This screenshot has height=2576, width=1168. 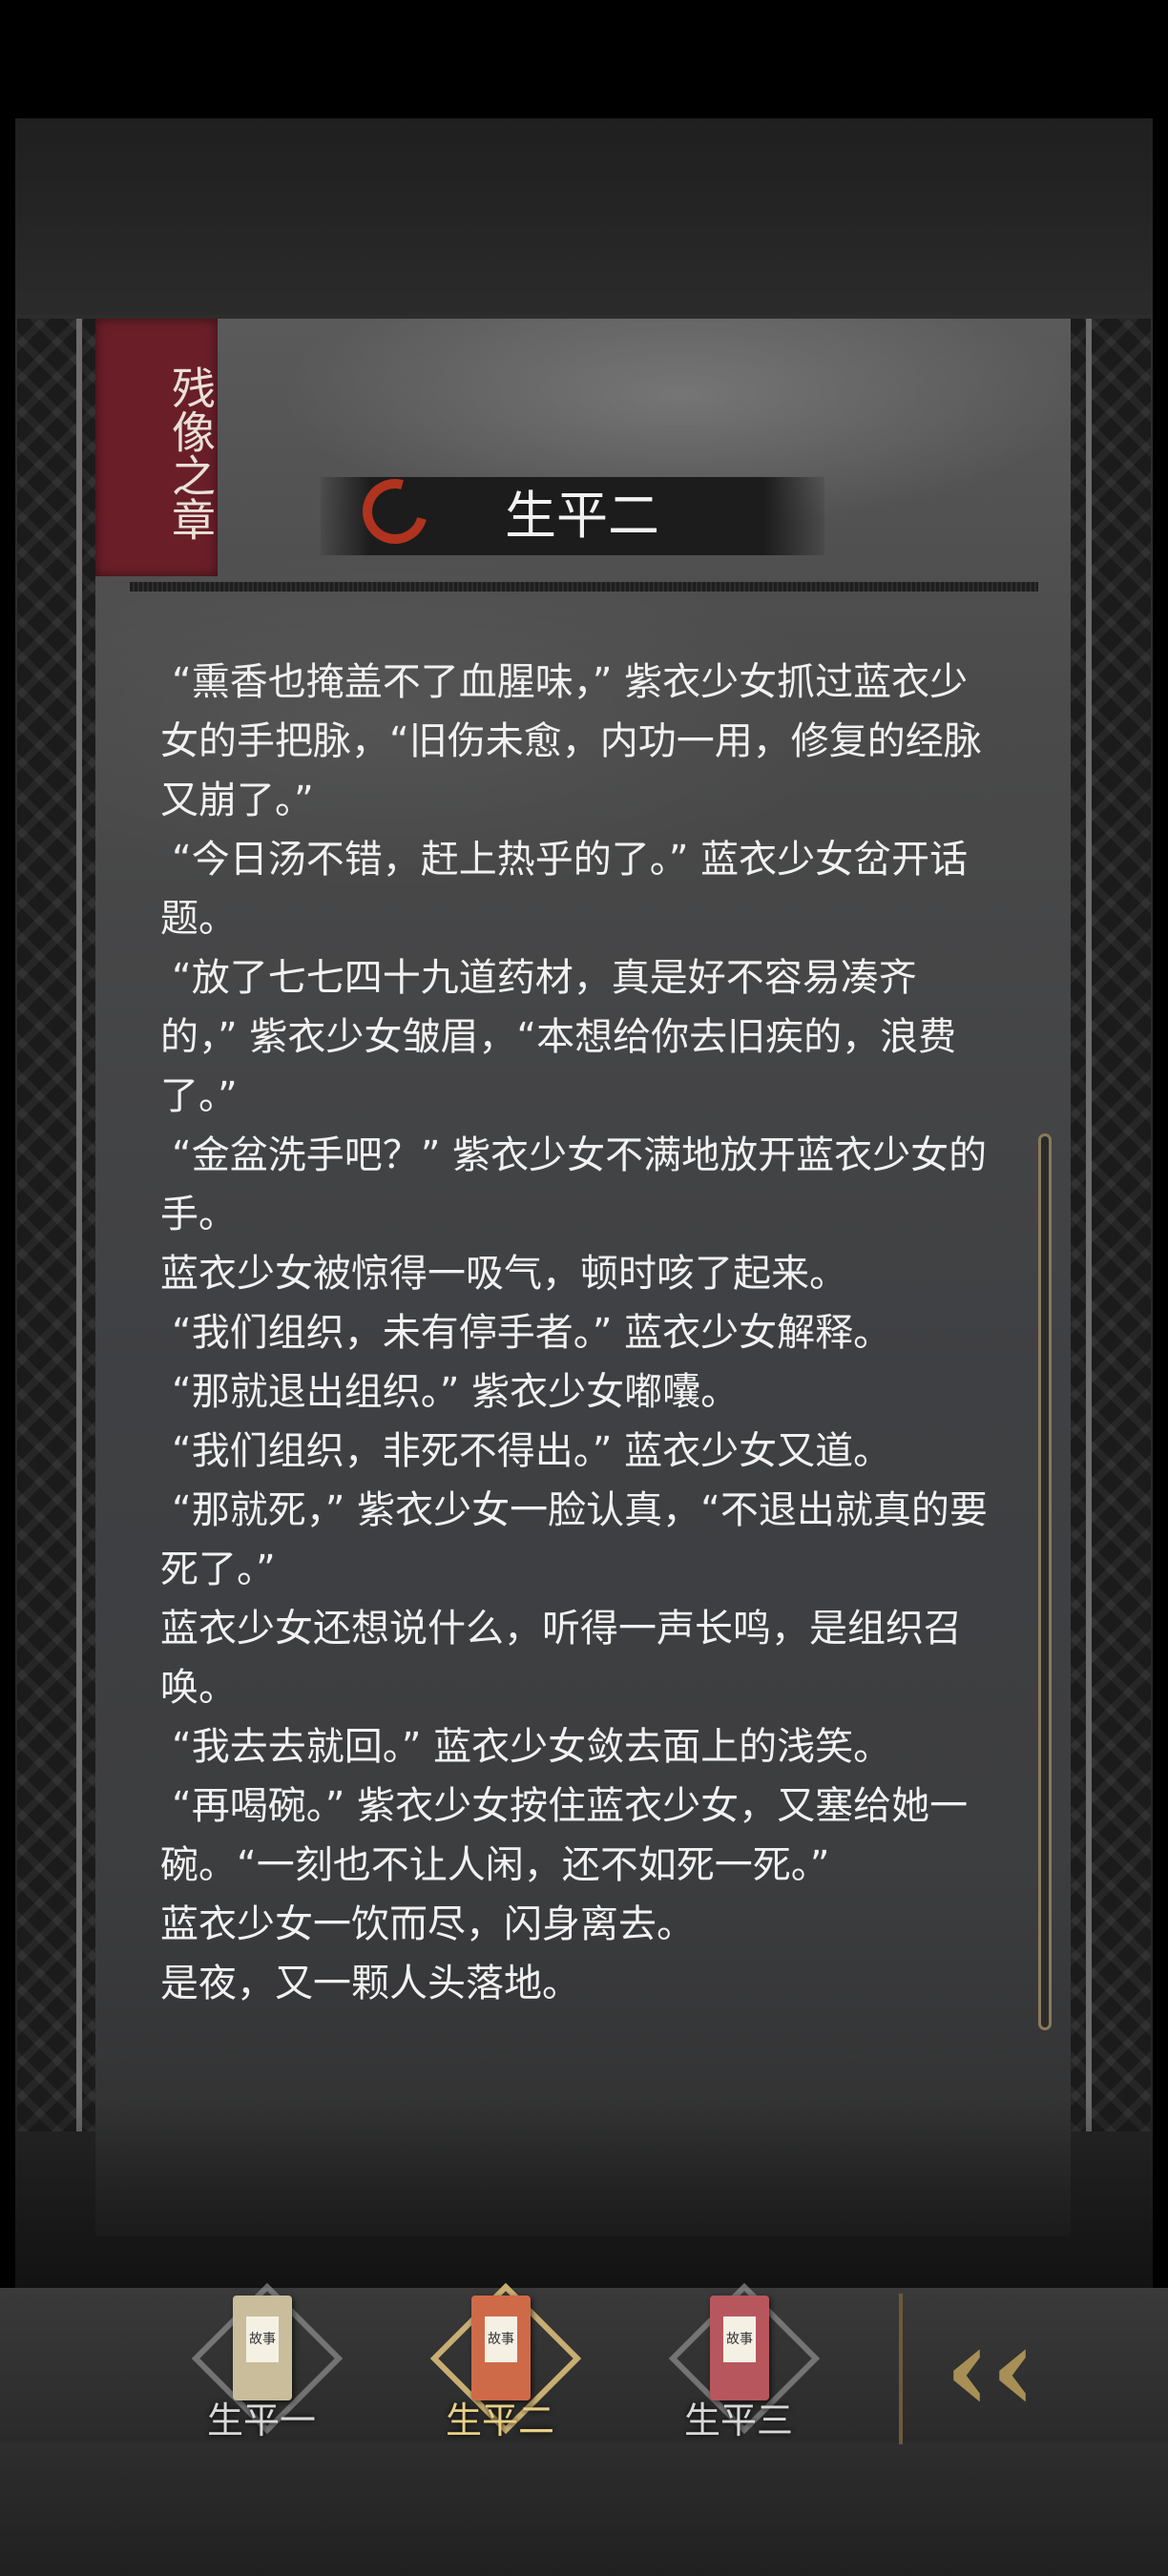 I want to click on tab-life-one: 故事 生平一, so click(x=262, y=2362).